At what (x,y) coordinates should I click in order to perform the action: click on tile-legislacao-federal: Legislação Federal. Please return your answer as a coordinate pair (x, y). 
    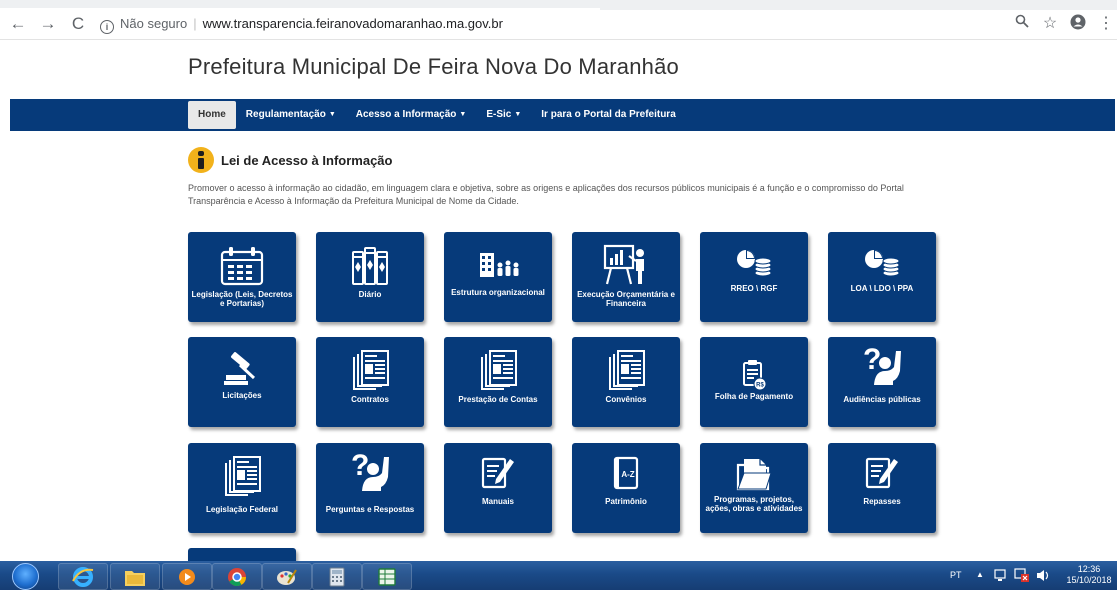
    Looking at the image, I should click on (242, 488).